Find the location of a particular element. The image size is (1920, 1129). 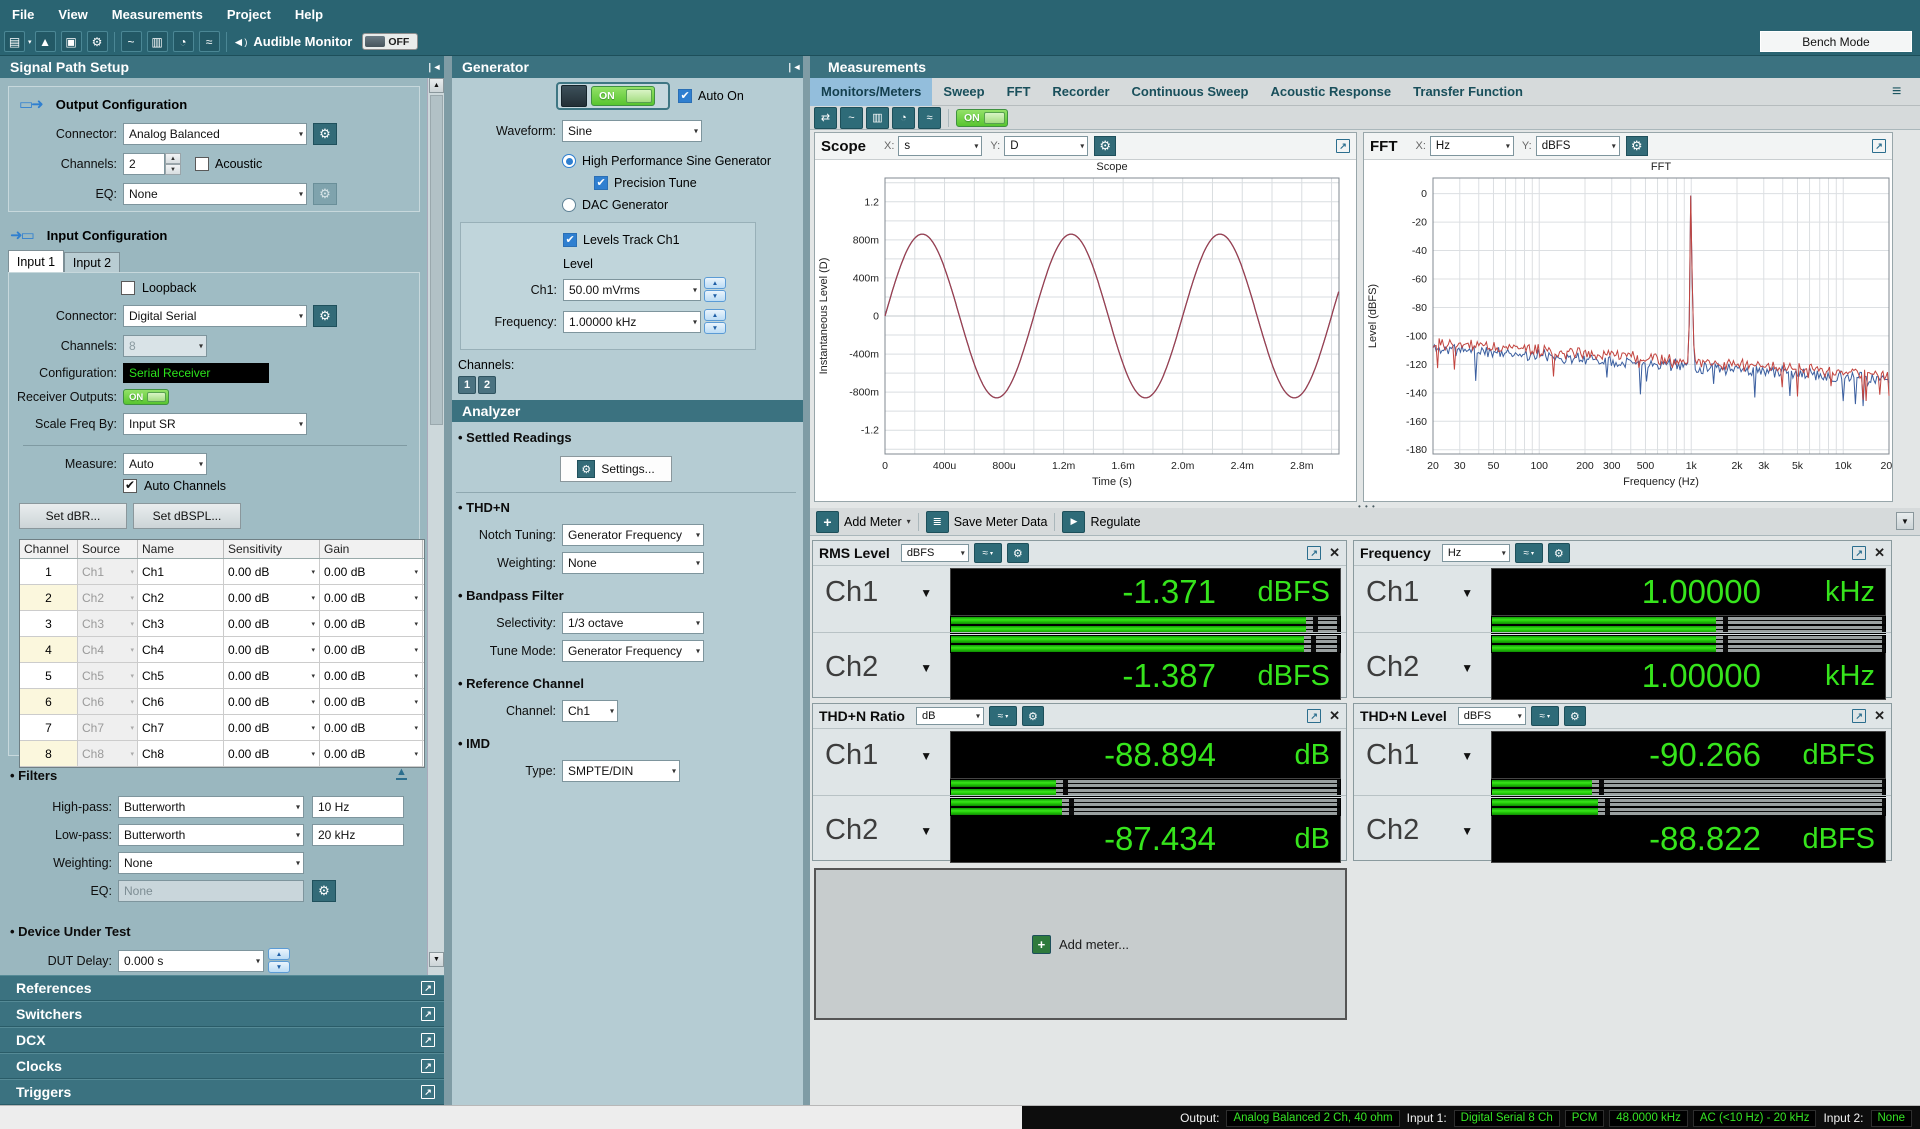

clock-icon: ◔ is located at coordinates (183, 41).